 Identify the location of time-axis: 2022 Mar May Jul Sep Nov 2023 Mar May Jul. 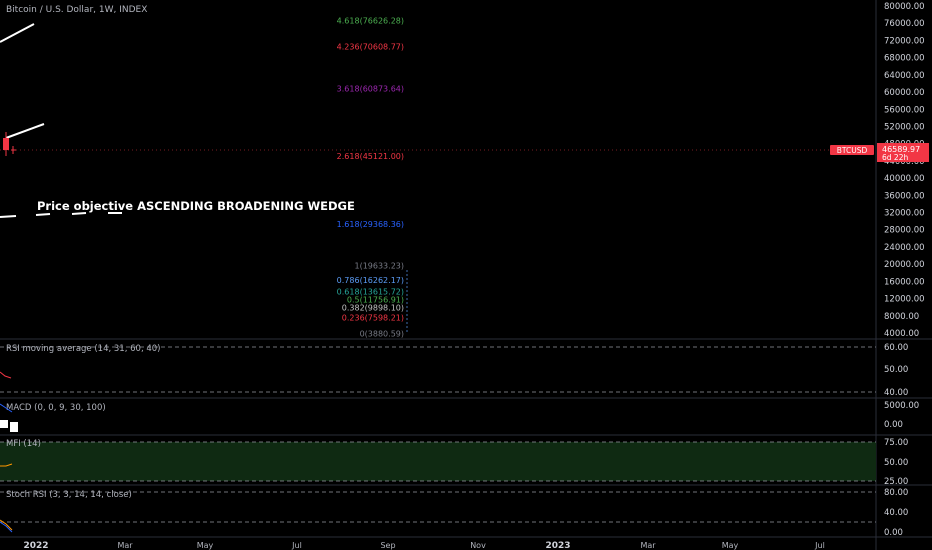
(423, 545).